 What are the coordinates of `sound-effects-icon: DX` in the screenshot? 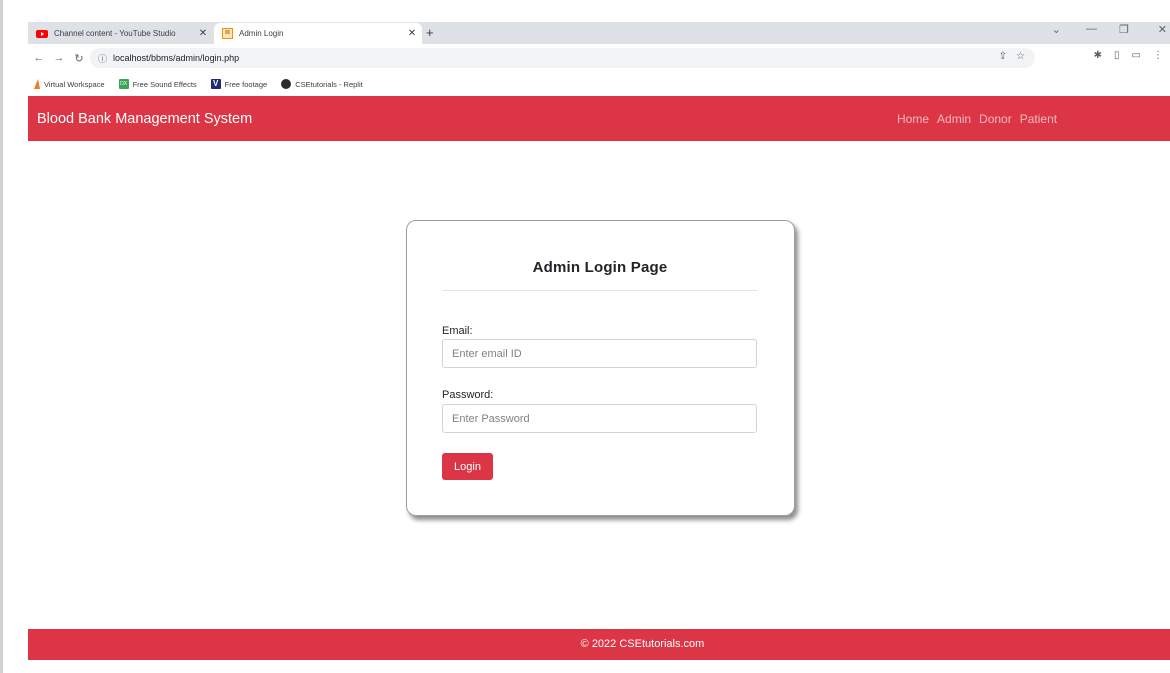 It's located at (123, 84).